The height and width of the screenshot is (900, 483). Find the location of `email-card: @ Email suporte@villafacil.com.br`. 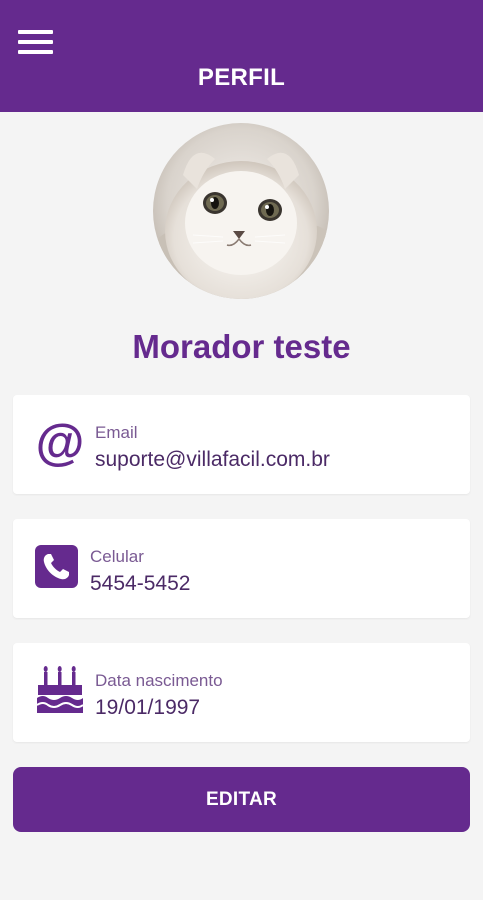

email-card: @ Email suporte@villafacil.com.br is located at coordinates (241, 444).